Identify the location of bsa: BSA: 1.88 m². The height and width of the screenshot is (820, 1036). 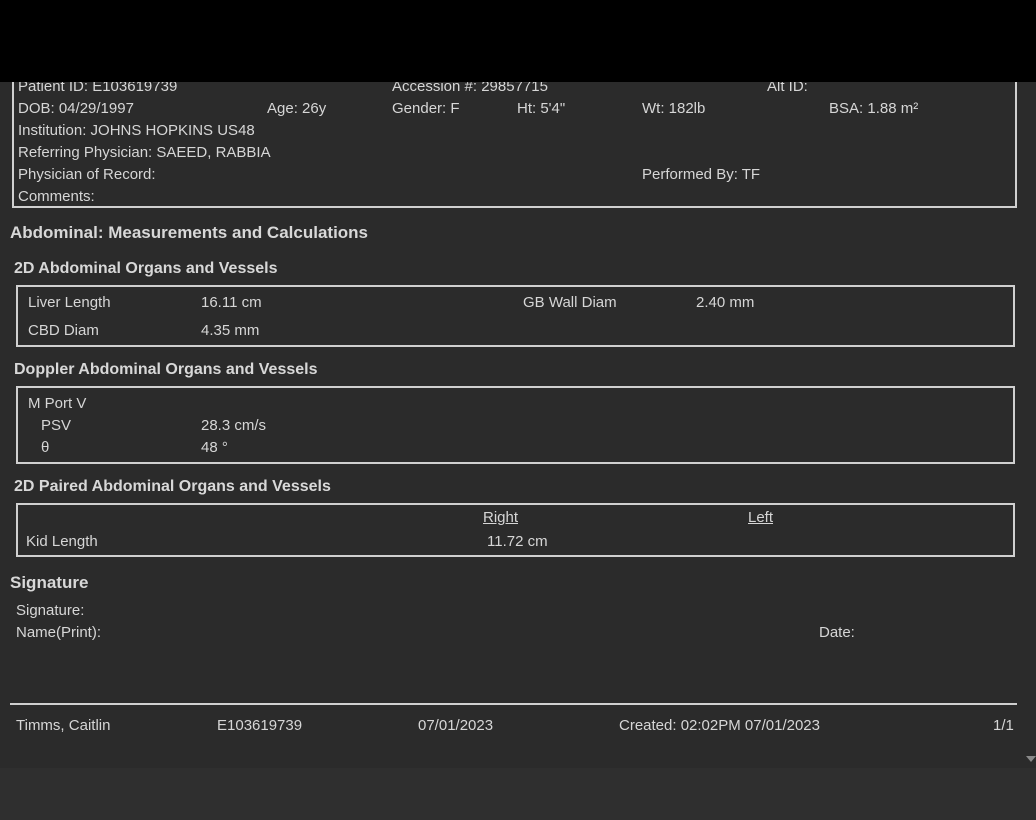
(874, 108).